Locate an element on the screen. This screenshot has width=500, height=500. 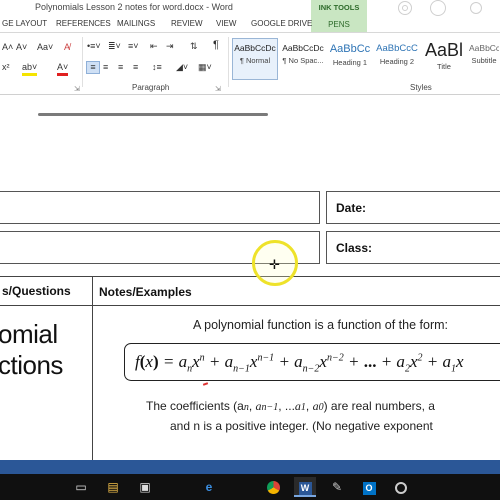
edge-icon: e is located at coordinates (209, 487).